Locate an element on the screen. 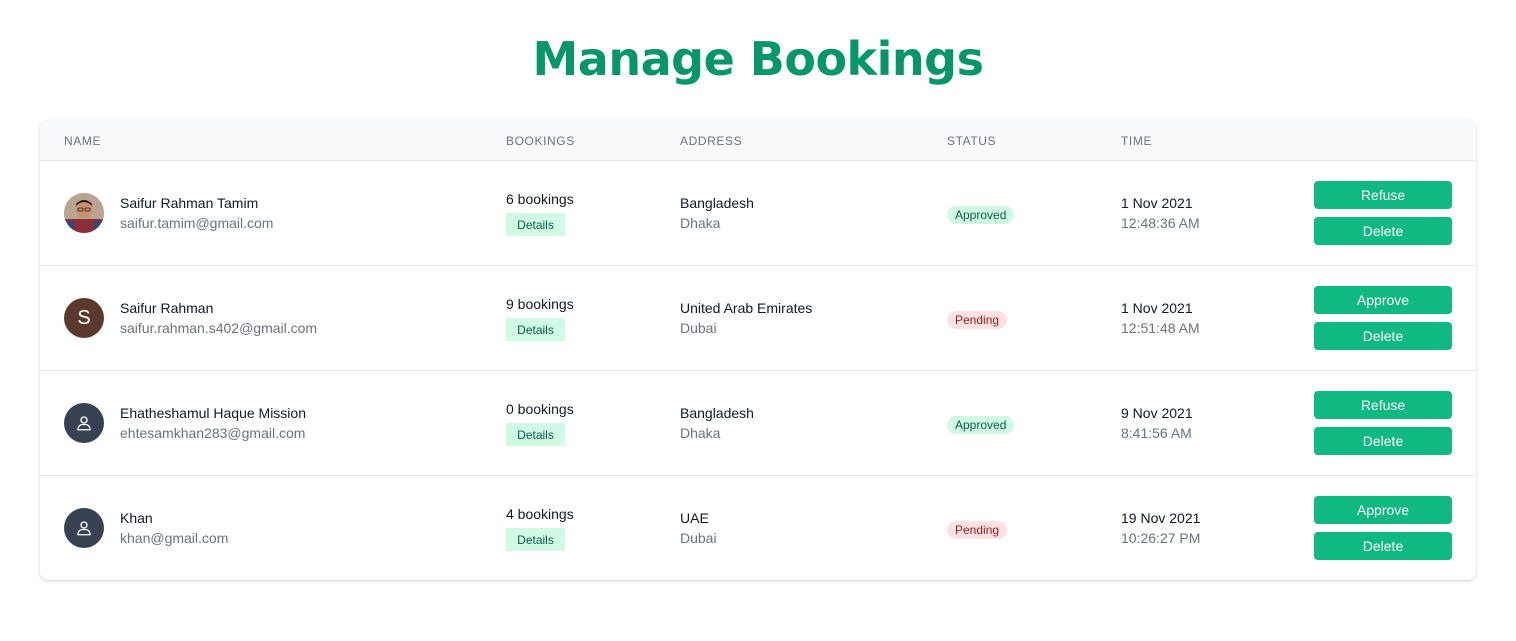 The height and width of the screenshot is (641, 1516). user-photo-icon is located at coordinates (84, 213).